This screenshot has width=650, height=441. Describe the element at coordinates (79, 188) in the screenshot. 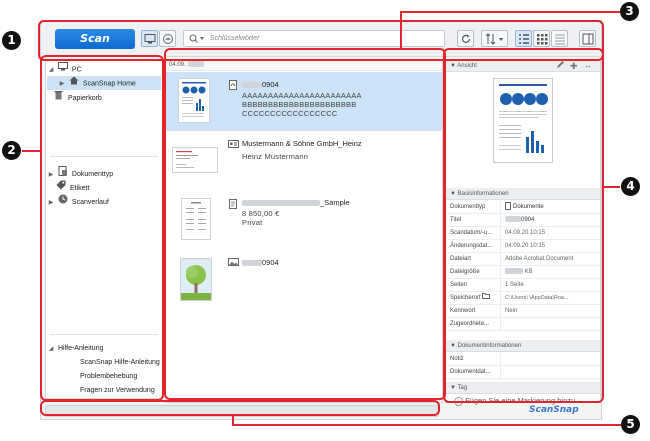

I see `tree-item-tag-label: Etikett` at that location.